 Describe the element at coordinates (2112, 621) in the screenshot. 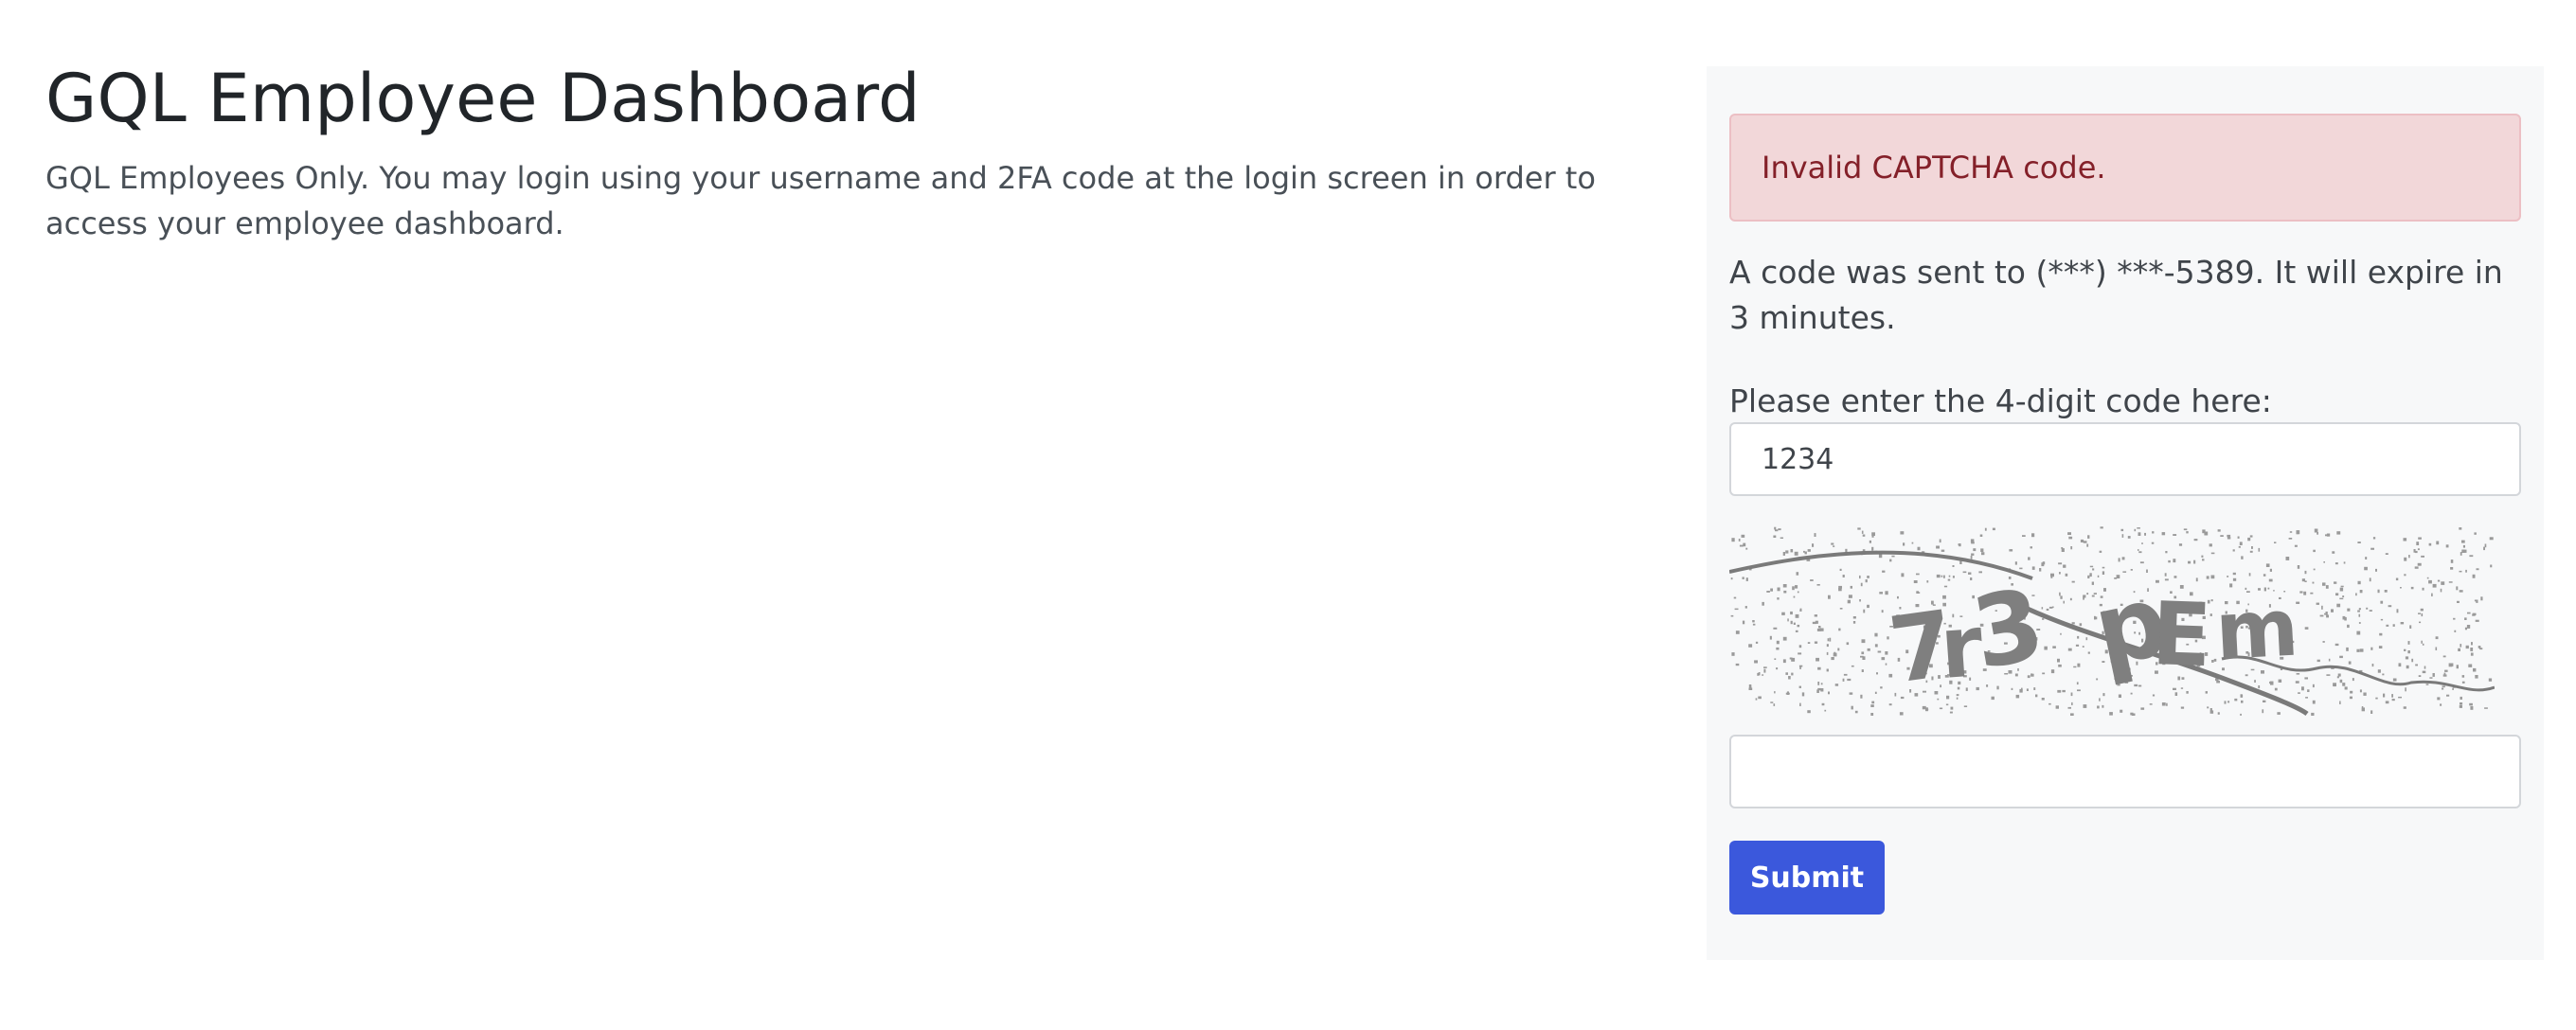

I see `captcha-image: 7 r 3 p E m` at that location.